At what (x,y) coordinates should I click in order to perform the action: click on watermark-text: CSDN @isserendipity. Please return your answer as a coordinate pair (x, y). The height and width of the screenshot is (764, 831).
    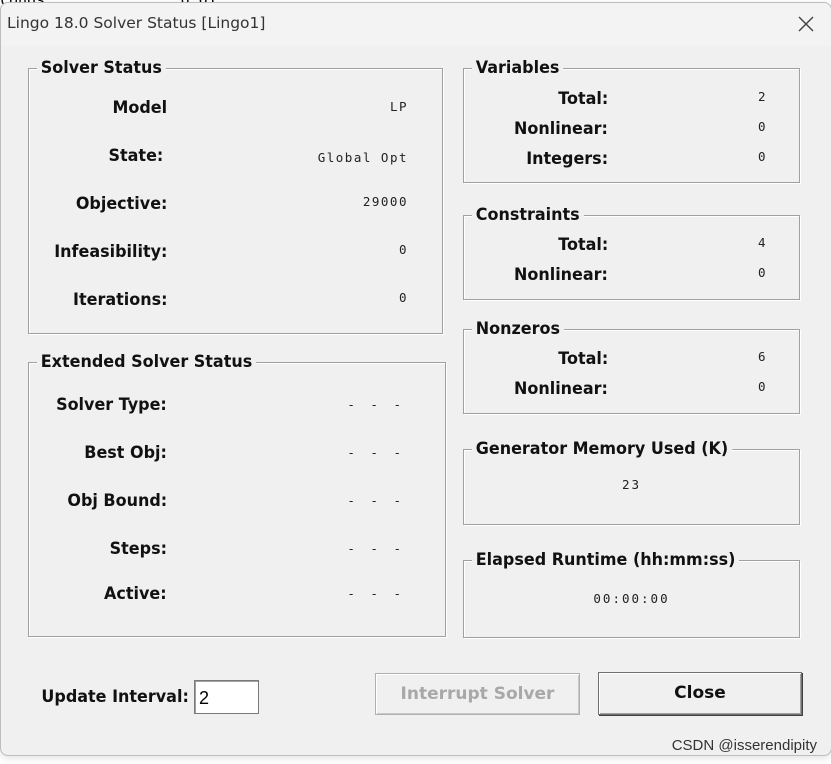
    Looking at the image, I should click on (744, 745).